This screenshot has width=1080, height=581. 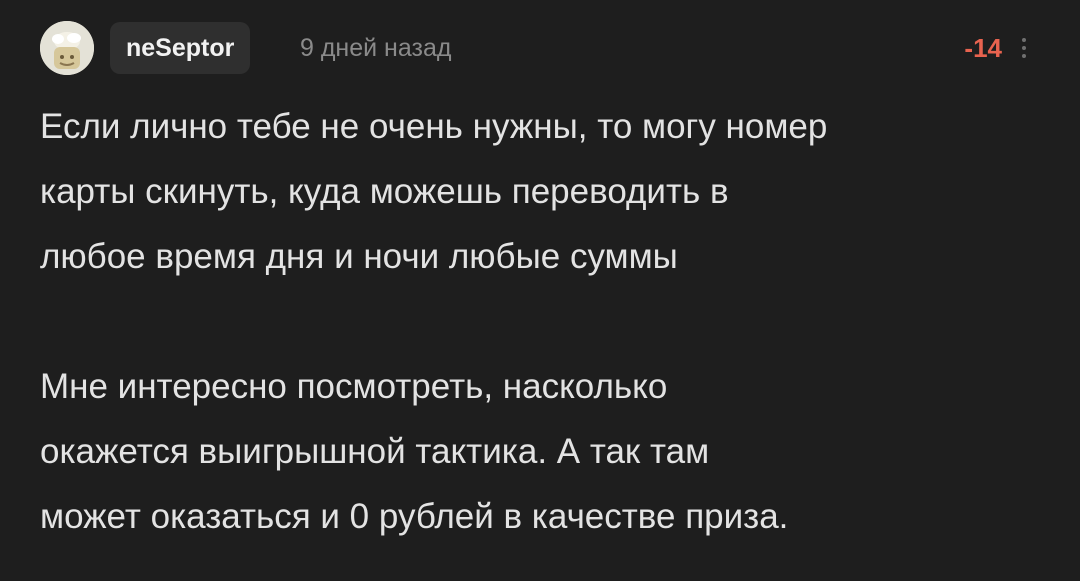 I want to click on more-vertical-icon, so click(x=1024, y=48).